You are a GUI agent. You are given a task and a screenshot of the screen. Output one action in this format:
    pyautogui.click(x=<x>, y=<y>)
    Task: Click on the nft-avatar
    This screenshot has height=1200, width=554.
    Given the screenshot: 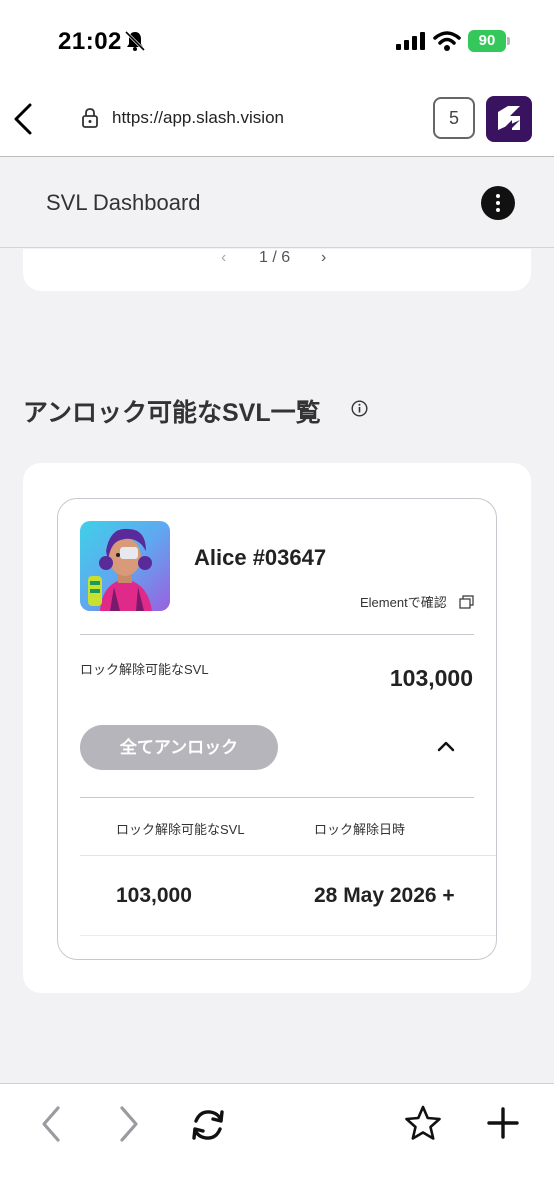 What is the action you would take?
    pyautogui.click(x=125, y=566)
    